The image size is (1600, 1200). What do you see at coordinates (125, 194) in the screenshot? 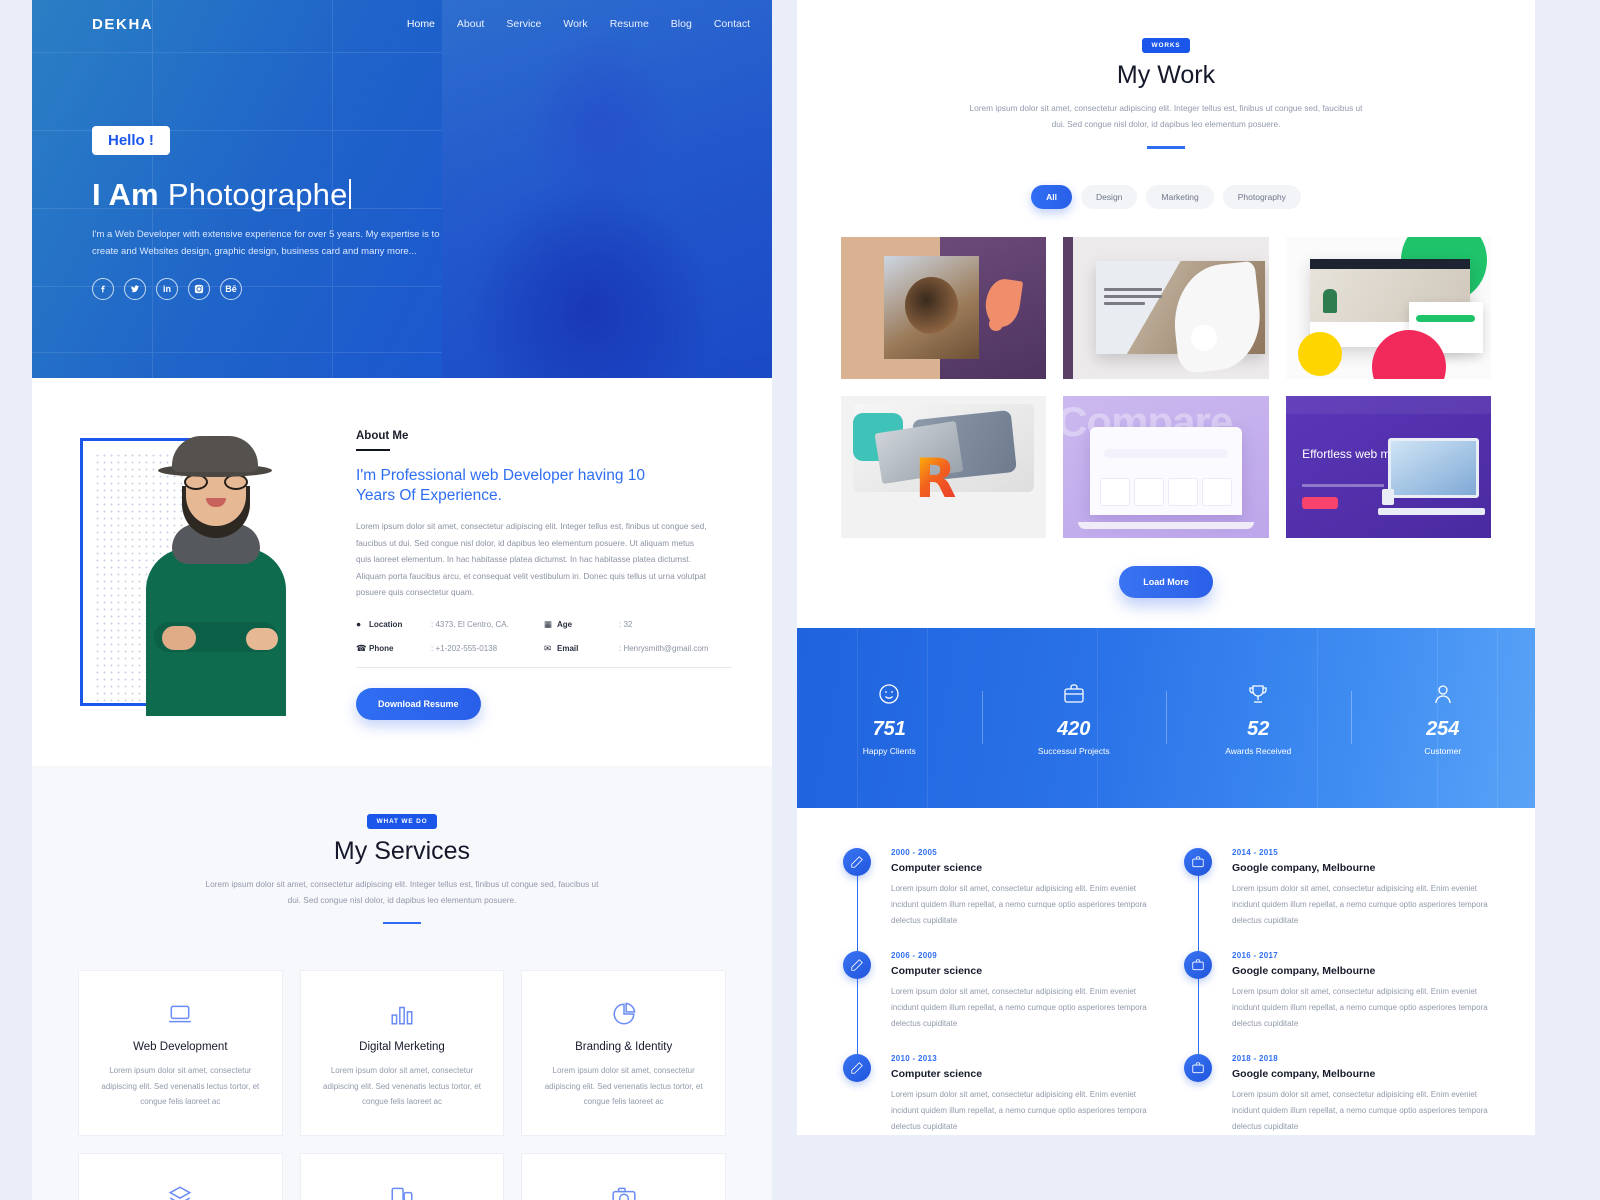
I see `hero-title-prefix: I Am` at bounding box center [125, 194].